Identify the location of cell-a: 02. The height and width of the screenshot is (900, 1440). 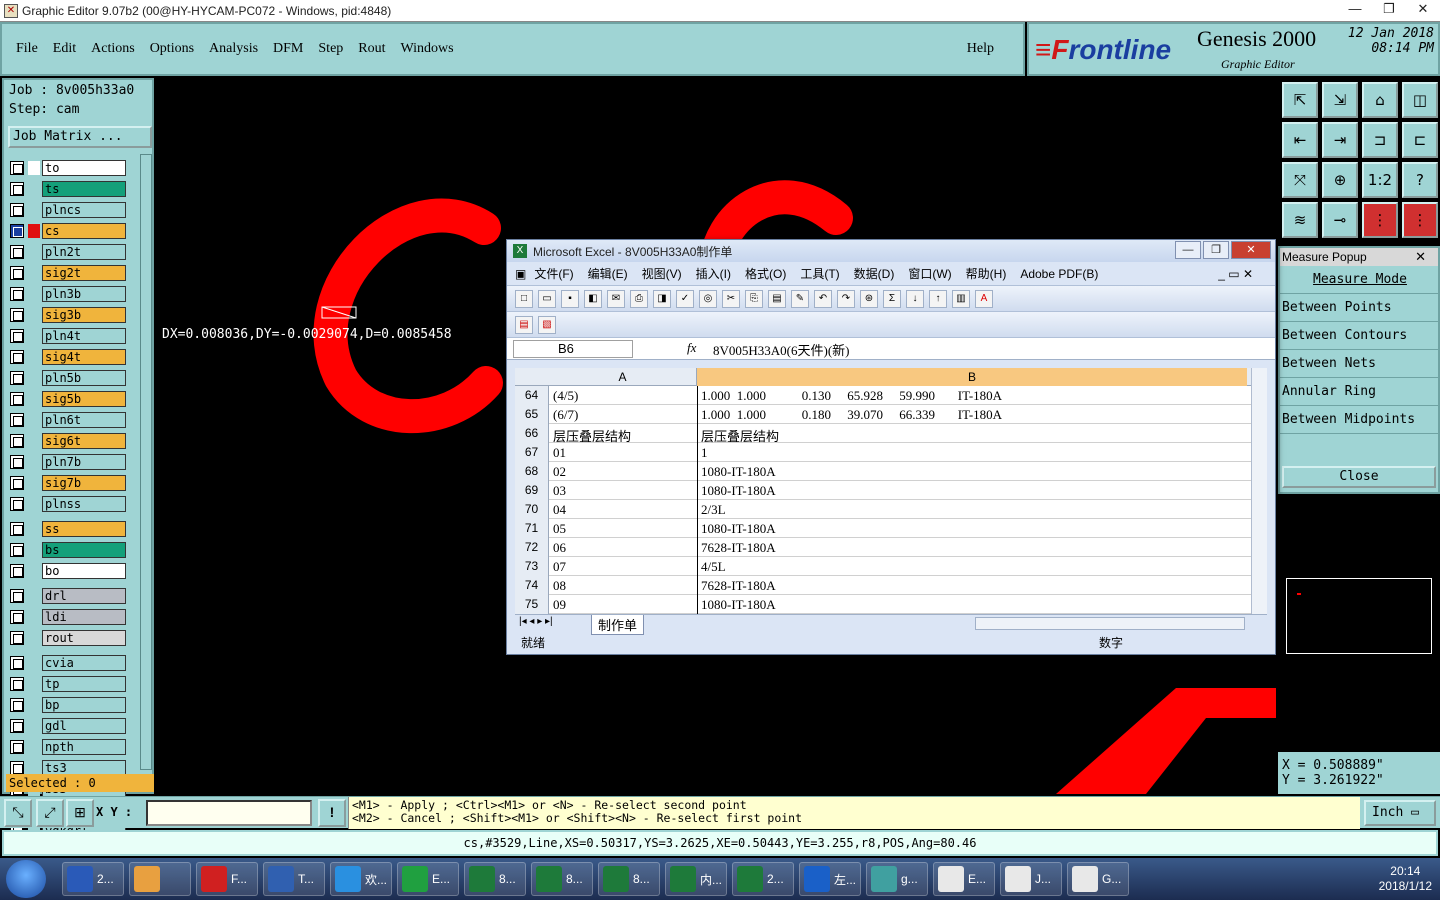
(559, 472).